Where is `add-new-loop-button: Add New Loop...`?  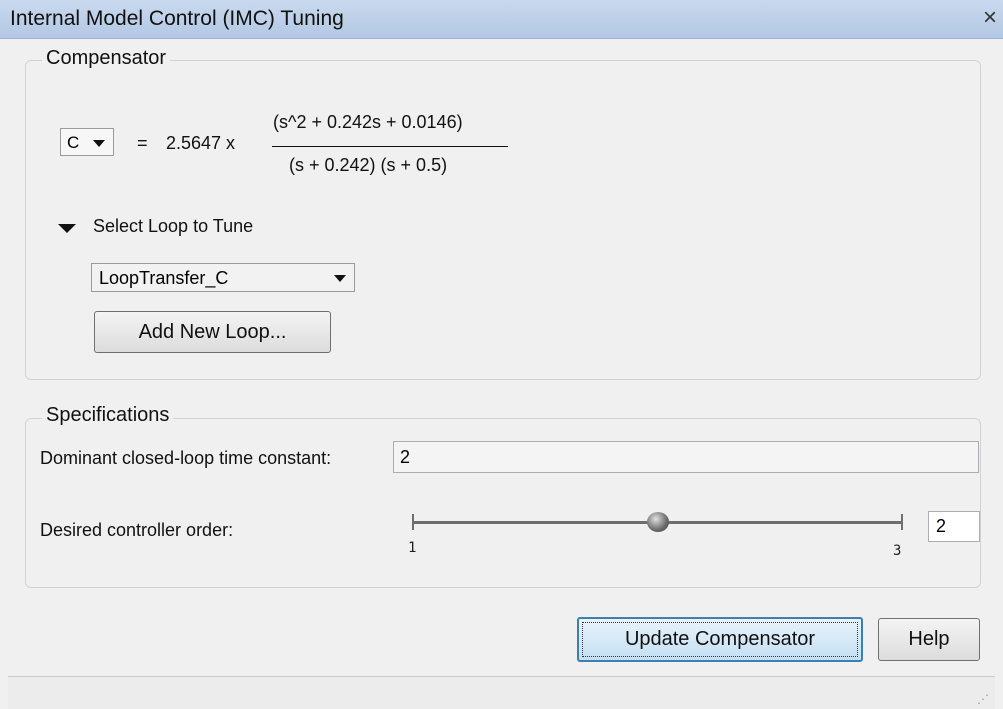
add-new-loop-button: Add New Loop... is located at coordinates (212, 332).